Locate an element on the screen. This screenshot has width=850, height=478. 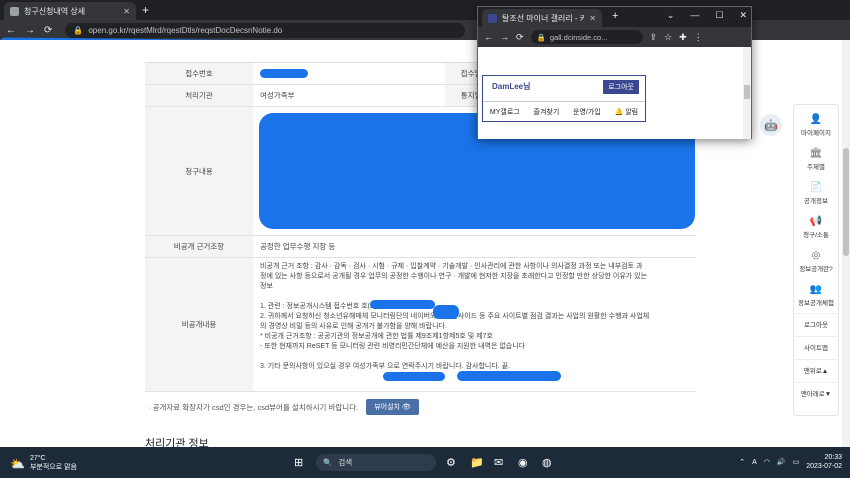
table-row: 비공개 근거조항 공정한 업무수행 지장 등 is located at coordinates (420, 247).